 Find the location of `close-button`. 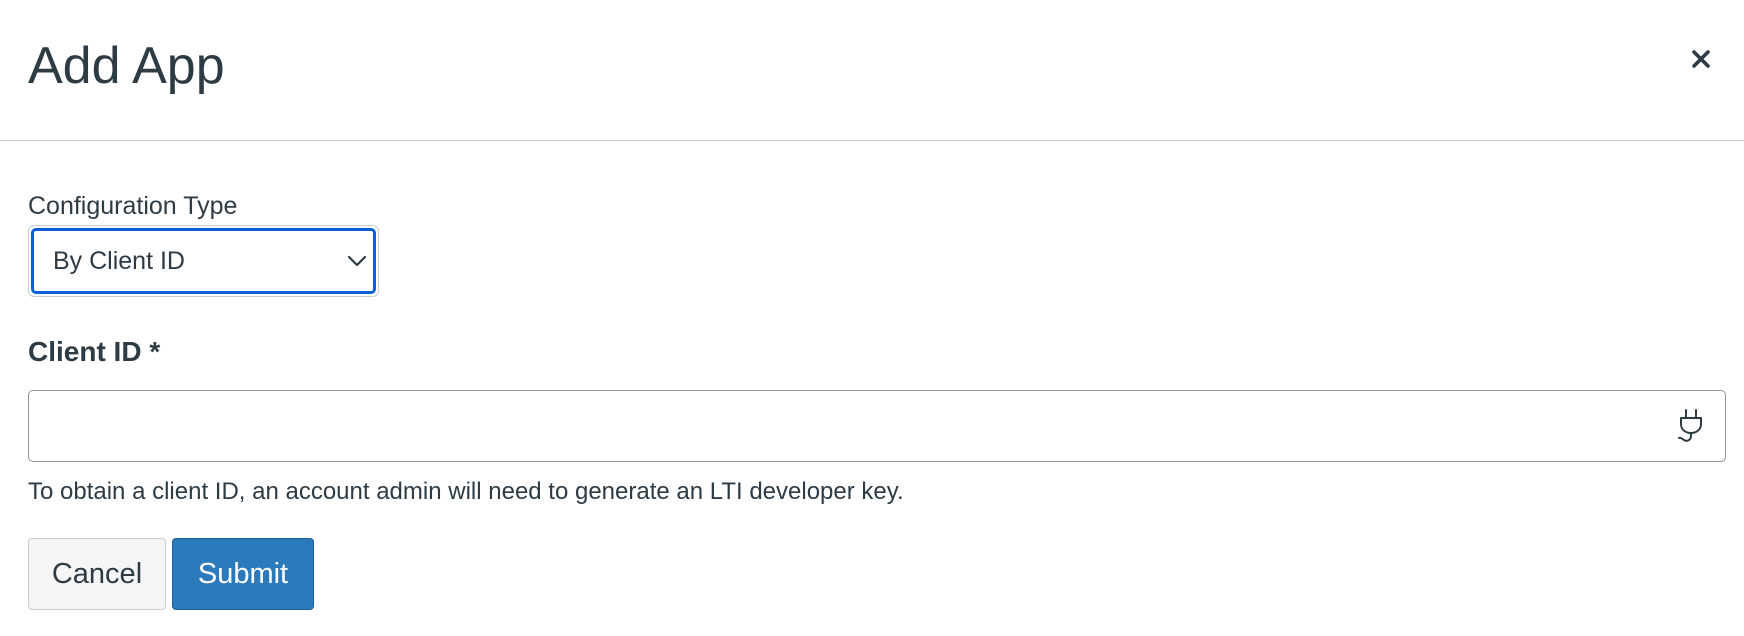

close-button is located at coordinates (1701, 59).